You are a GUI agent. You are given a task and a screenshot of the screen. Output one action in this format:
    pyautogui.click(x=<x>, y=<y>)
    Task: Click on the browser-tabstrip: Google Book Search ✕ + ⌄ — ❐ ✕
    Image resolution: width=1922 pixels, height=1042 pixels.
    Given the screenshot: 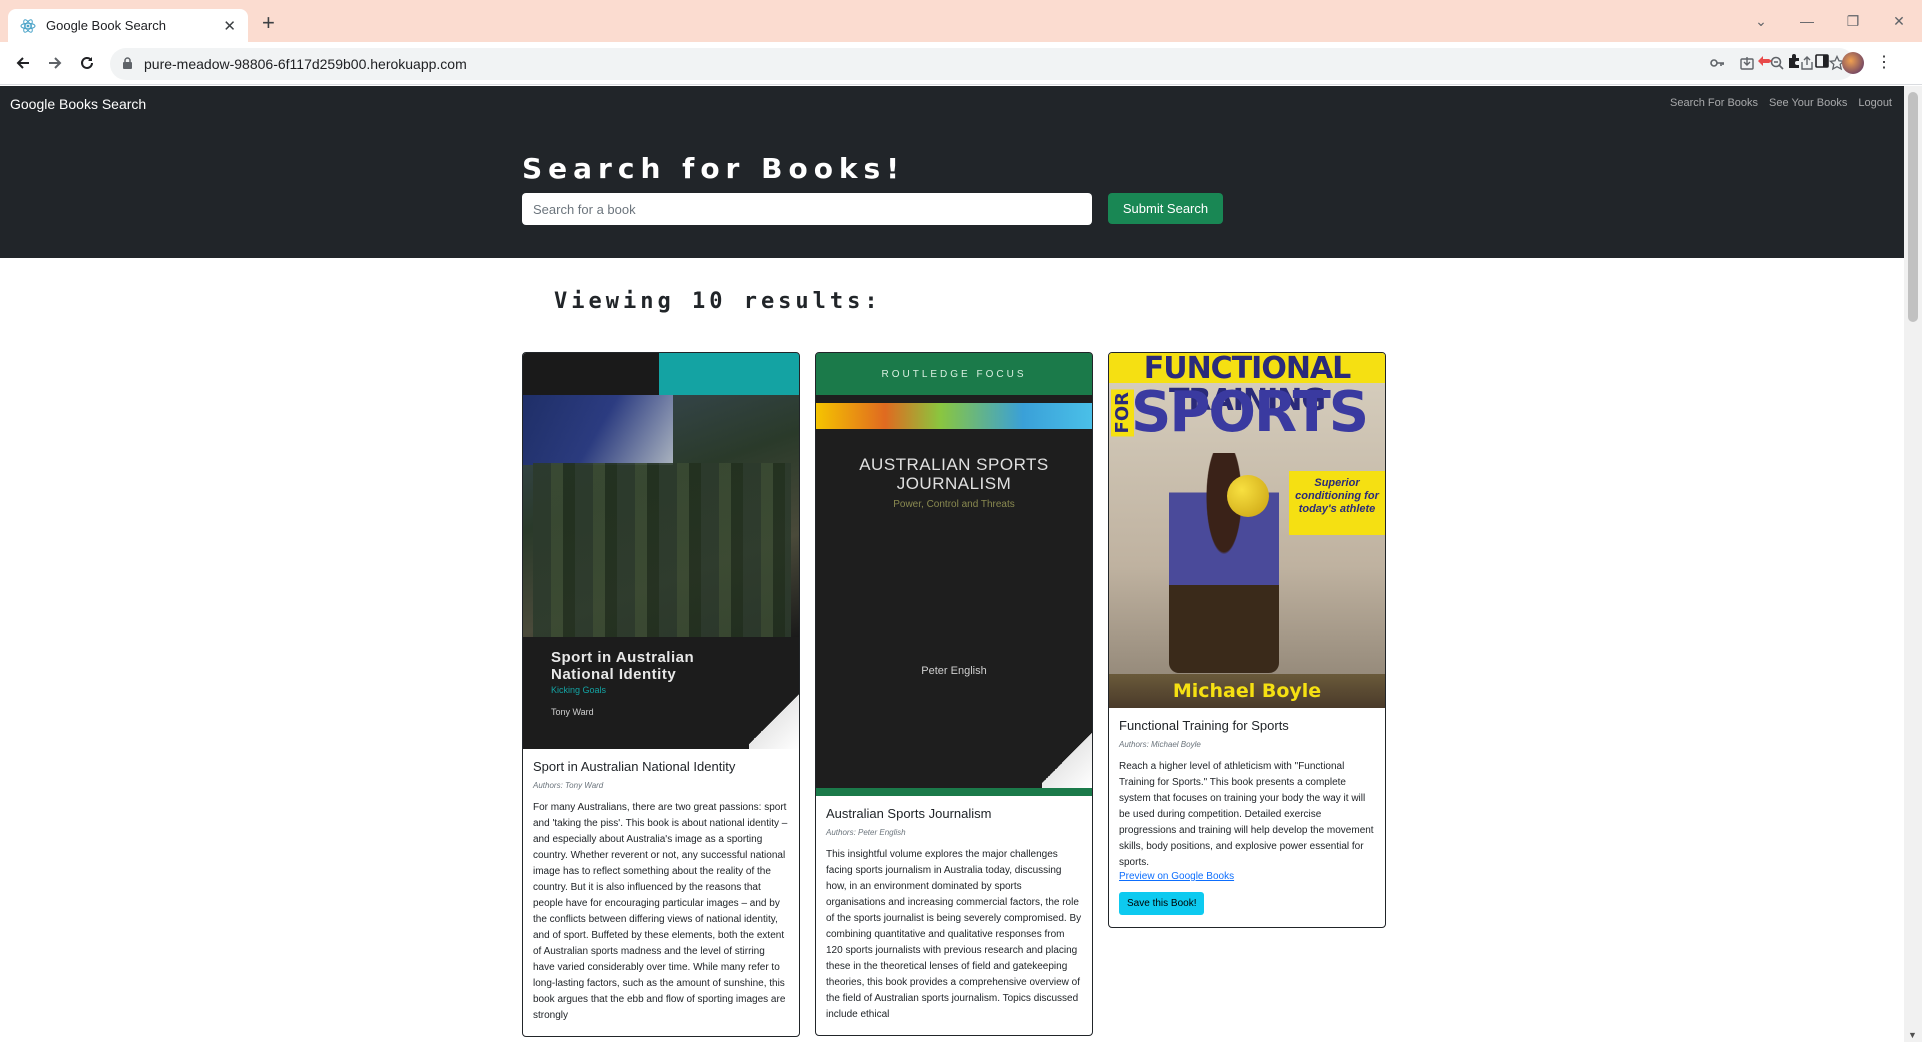 What is the action you would take?
    pyautogui.click(x=961, y=21)
    